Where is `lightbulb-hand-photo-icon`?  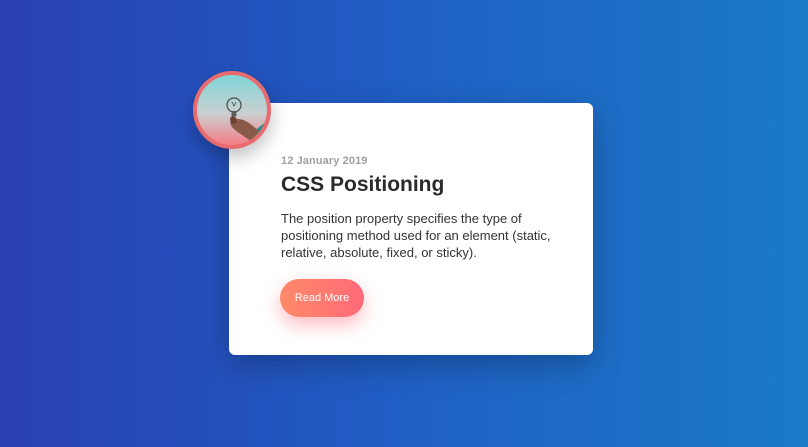
lightbulb-hand-photo-icon is located at coordinates (232, 110).